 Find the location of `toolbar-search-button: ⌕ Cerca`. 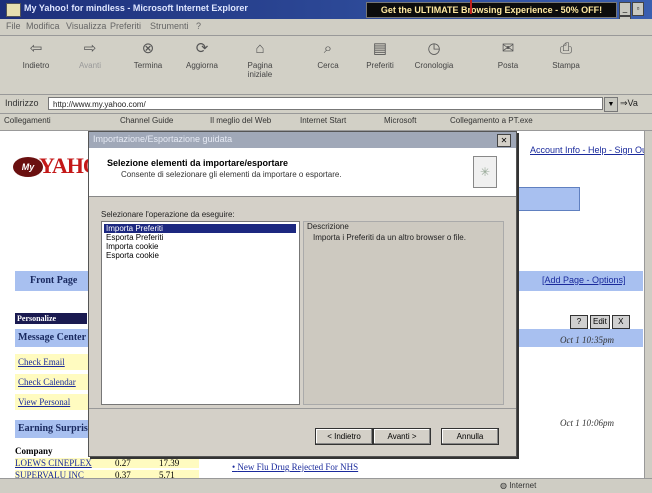

toolbar-search-button: ⌕ Cerca is located at coordinates (328, 55).